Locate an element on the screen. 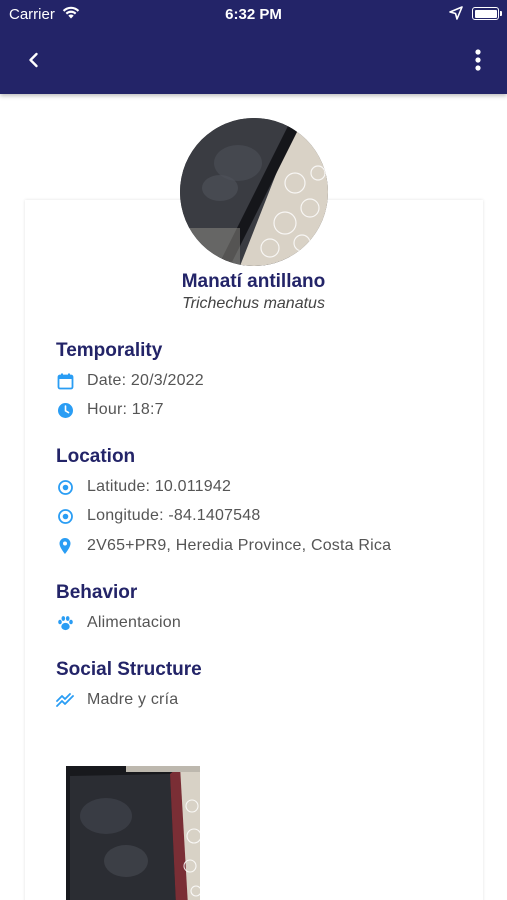 The image size is (507, 900). behavior-heading: Behavior is located at coordinates (97, 592).